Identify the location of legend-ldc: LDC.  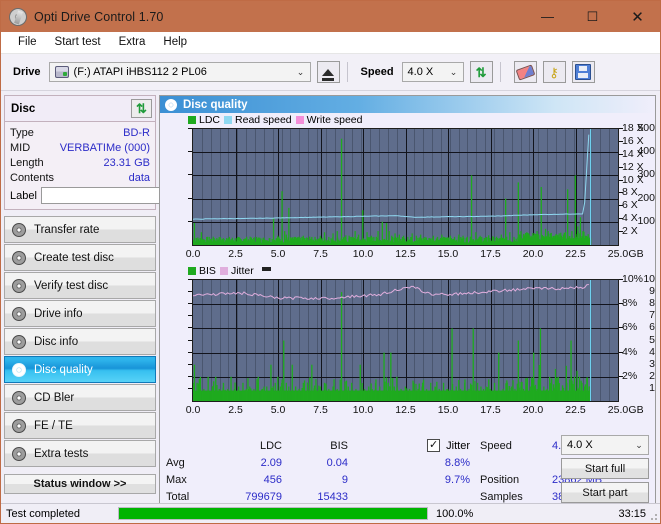
(204, 120).